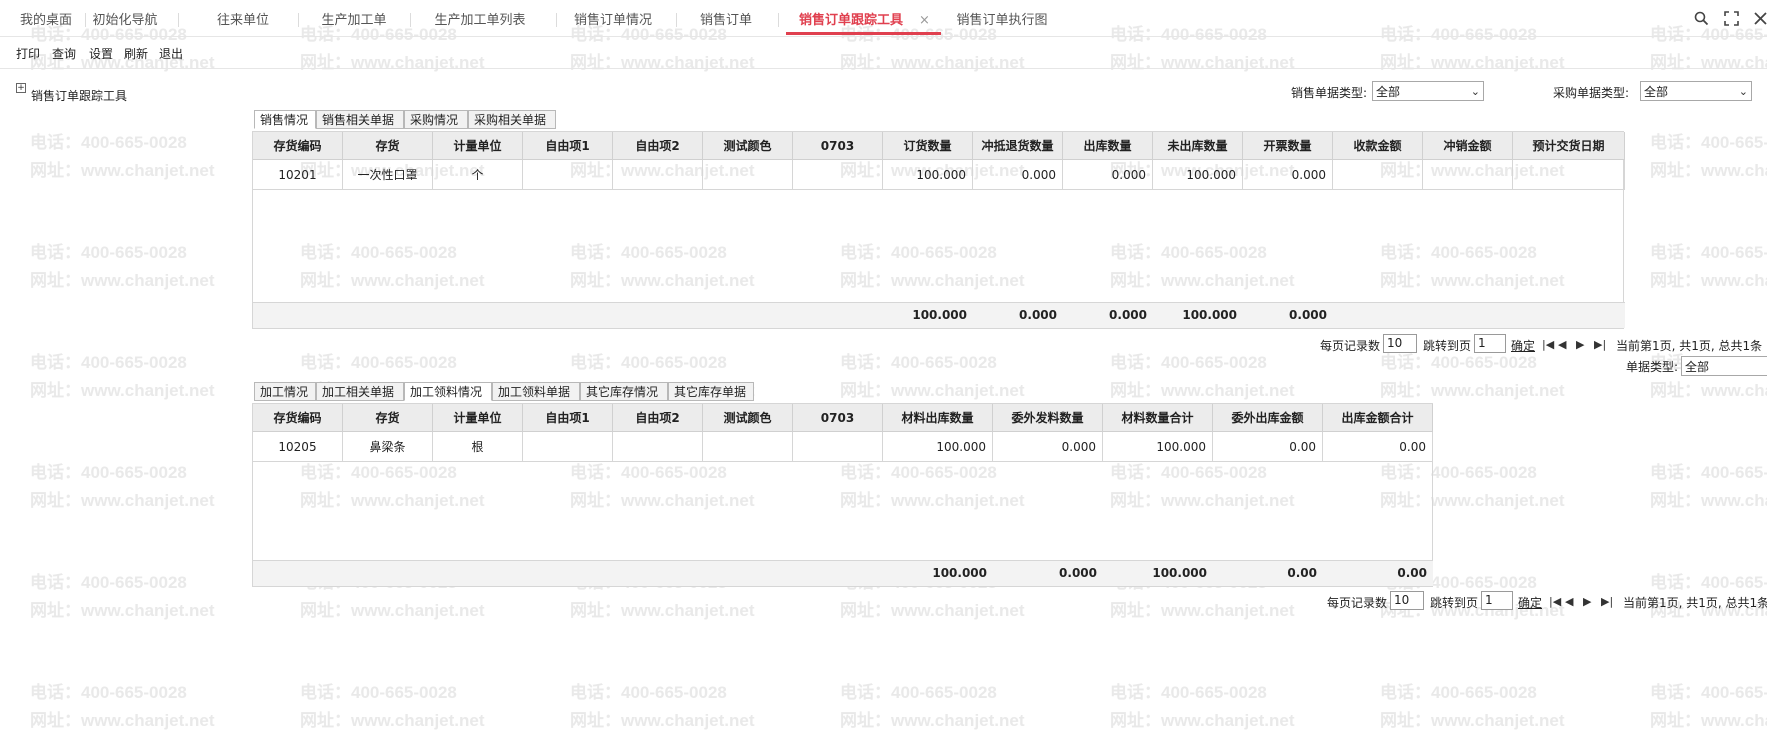  What do you see at coordinates (436, 119) in the screenshot?
I see `upper-tab: 采购情况` at bounding box center [436, 119].